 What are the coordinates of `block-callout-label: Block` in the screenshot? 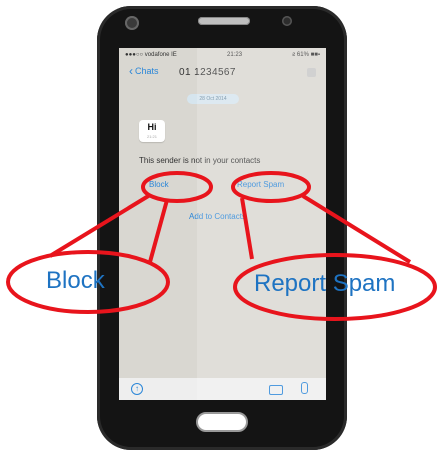 It's located at (75, 280).